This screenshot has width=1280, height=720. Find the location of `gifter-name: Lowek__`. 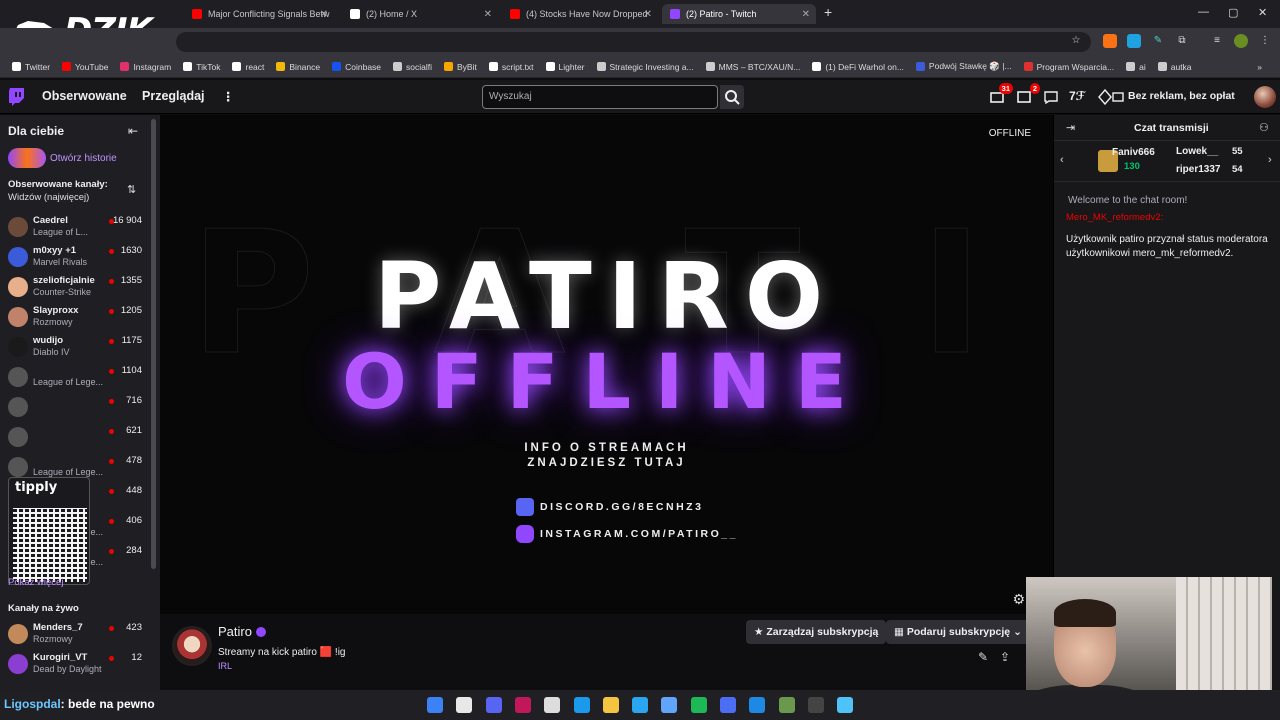

gifter-name: Lowek__ is located at coordinates (1197, 151).